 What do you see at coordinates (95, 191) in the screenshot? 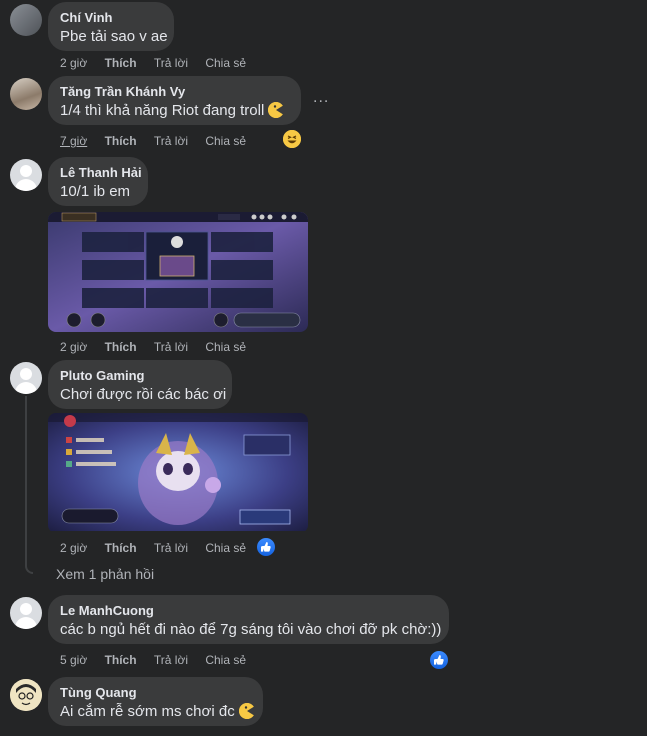
I see `comment-text: 10/1 ib em` at bounding box center [95, 191].